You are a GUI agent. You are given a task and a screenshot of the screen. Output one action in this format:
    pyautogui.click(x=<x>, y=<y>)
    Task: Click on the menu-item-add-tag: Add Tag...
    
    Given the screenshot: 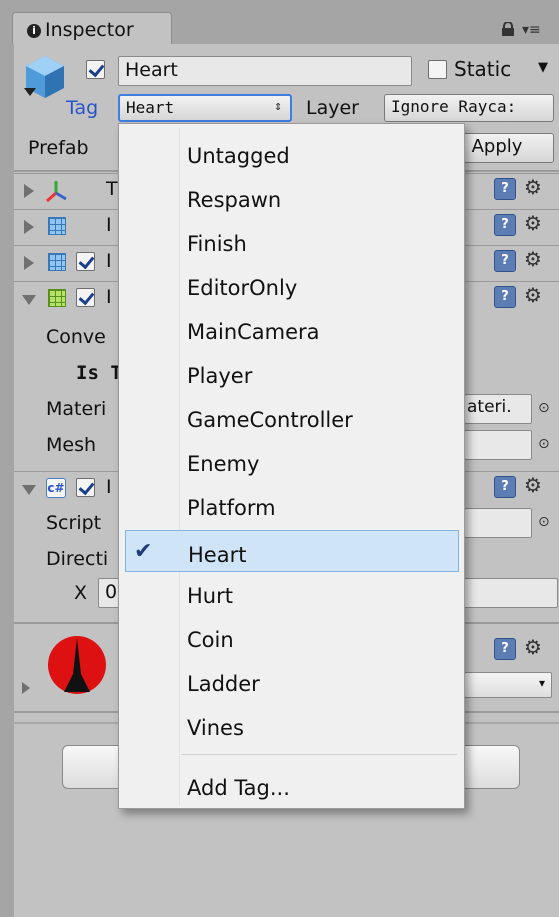 What is the action you would take?
    pyautogui.click(x=291, y=786)
    